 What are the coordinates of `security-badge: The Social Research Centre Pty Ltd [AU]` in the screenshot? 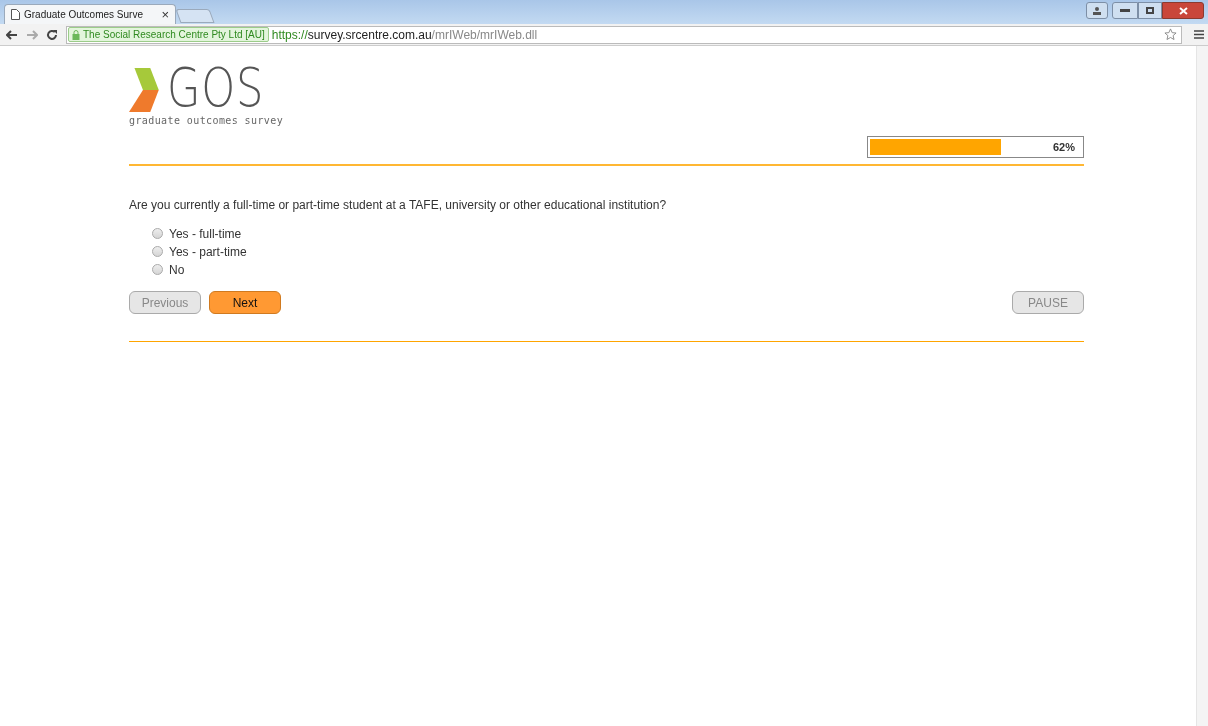 It's located at (168, 34).